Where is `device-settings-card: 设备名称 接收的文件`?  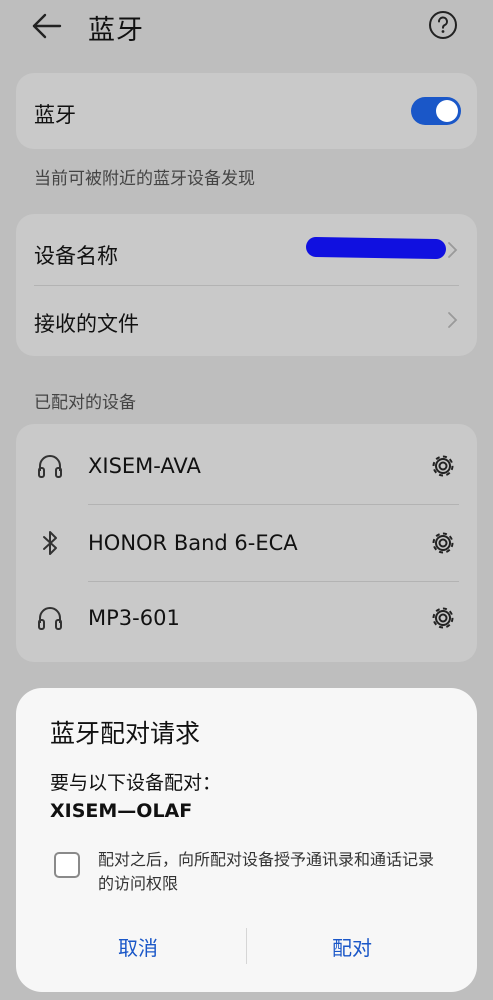 device-settings-card: 设备名称 接收的文件 is located at coordinates (246, 285).